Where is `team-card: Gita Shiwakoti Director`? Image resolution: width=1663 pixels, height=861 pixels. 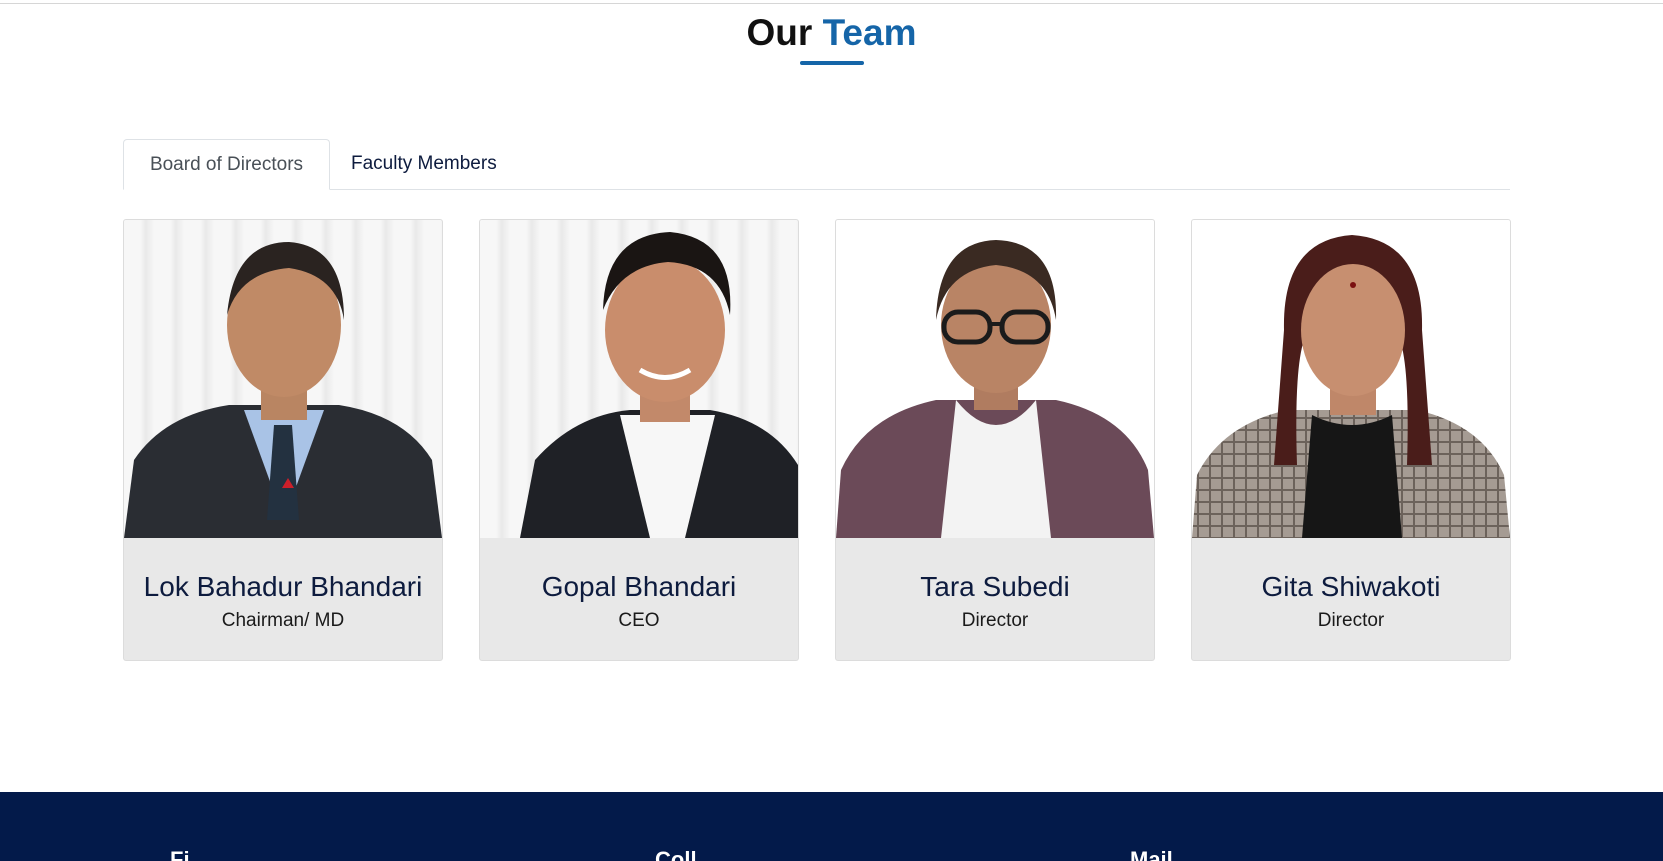 team-card: Gita Shiwakoti Director is located at coordinates (1351, 440).